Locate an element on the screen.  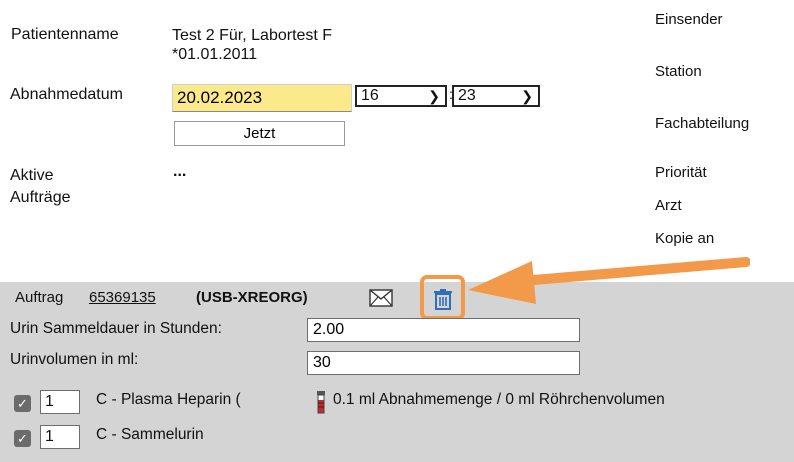
hour-select: 16 ❯ is located at coordinates (401, 96).